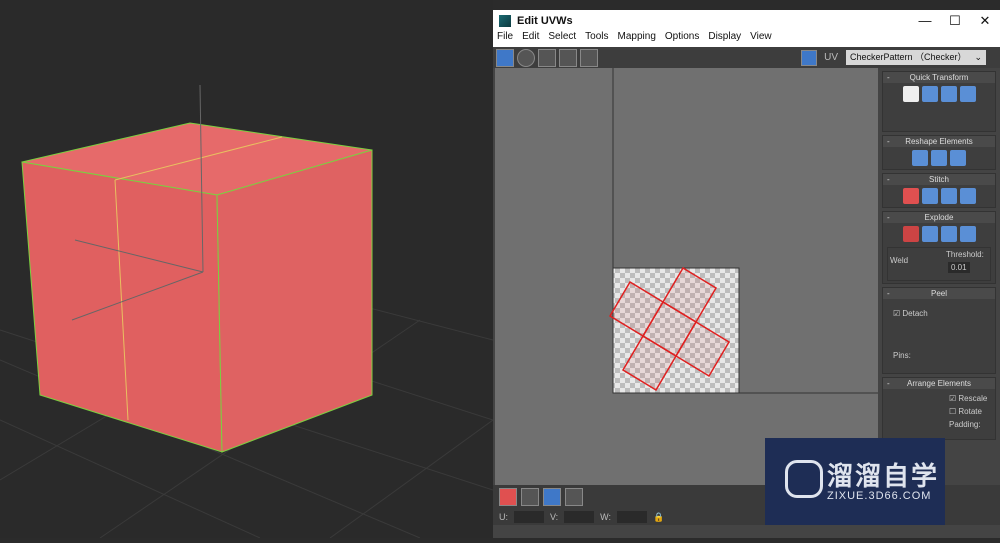 Image resolution: width=1000 pixels, height=543 pixels. Describe the element at coordinates (505, 57) in the screenshot. I see `move-icon` at that location.